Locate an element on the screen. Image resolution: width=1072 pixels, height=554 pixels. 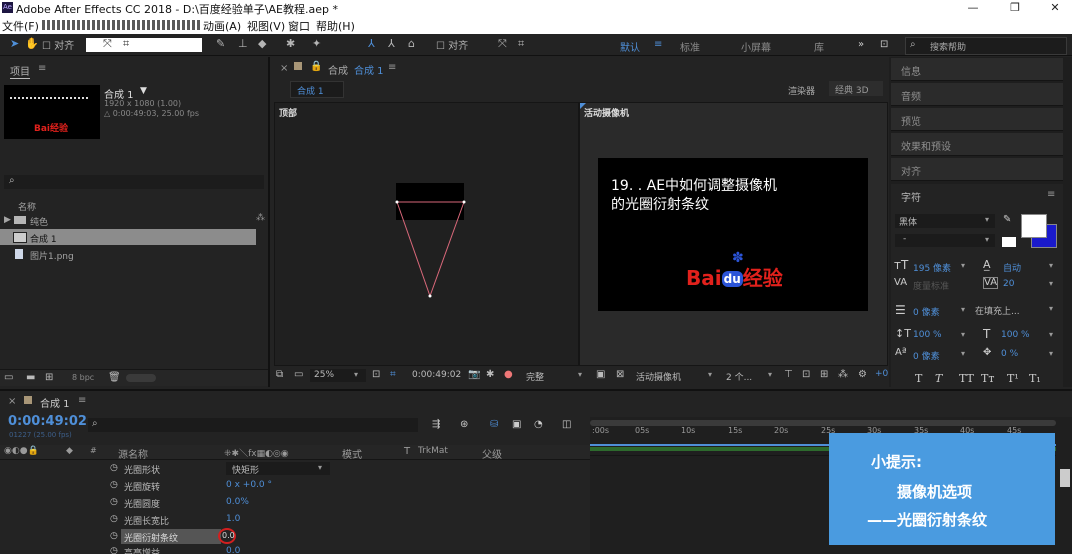
local-axis-icon: ⅄ is located at coordinates (371, 43).